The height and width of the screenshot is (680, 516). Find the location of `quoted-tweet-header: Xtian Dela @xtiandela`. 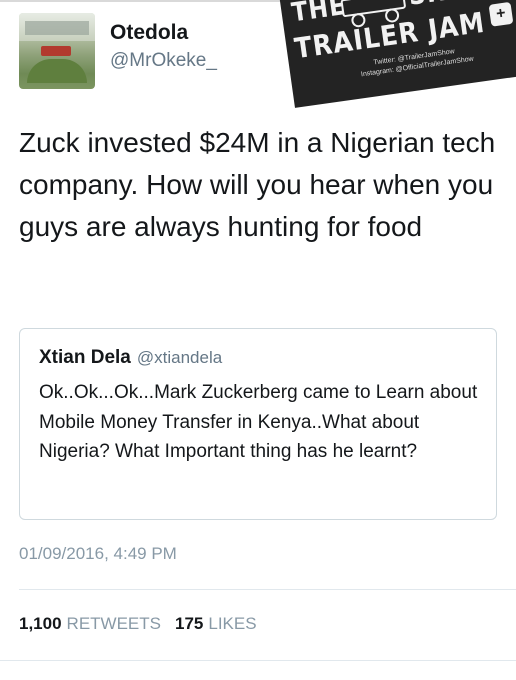

quoted-tweet-header: Xtian Dela @xtiandela is located at coordinates (130, 358).